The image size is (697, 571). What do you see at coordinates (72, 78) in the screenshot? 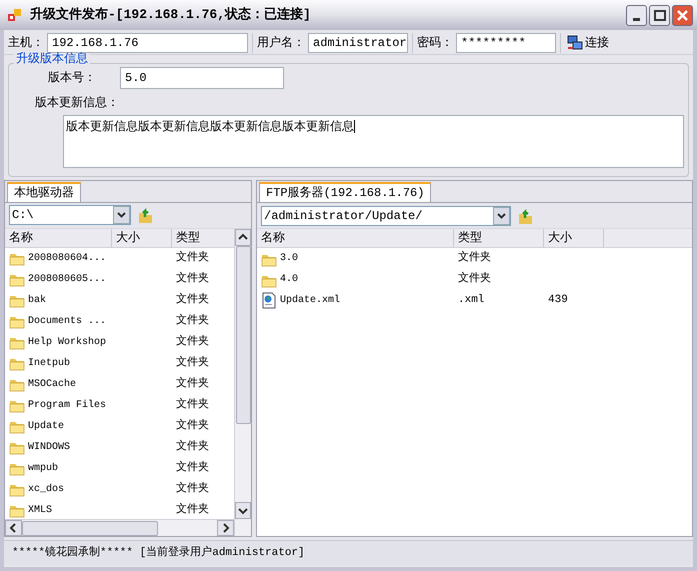
I see `field-label: 版本号：` at bounding box center [72, 78].